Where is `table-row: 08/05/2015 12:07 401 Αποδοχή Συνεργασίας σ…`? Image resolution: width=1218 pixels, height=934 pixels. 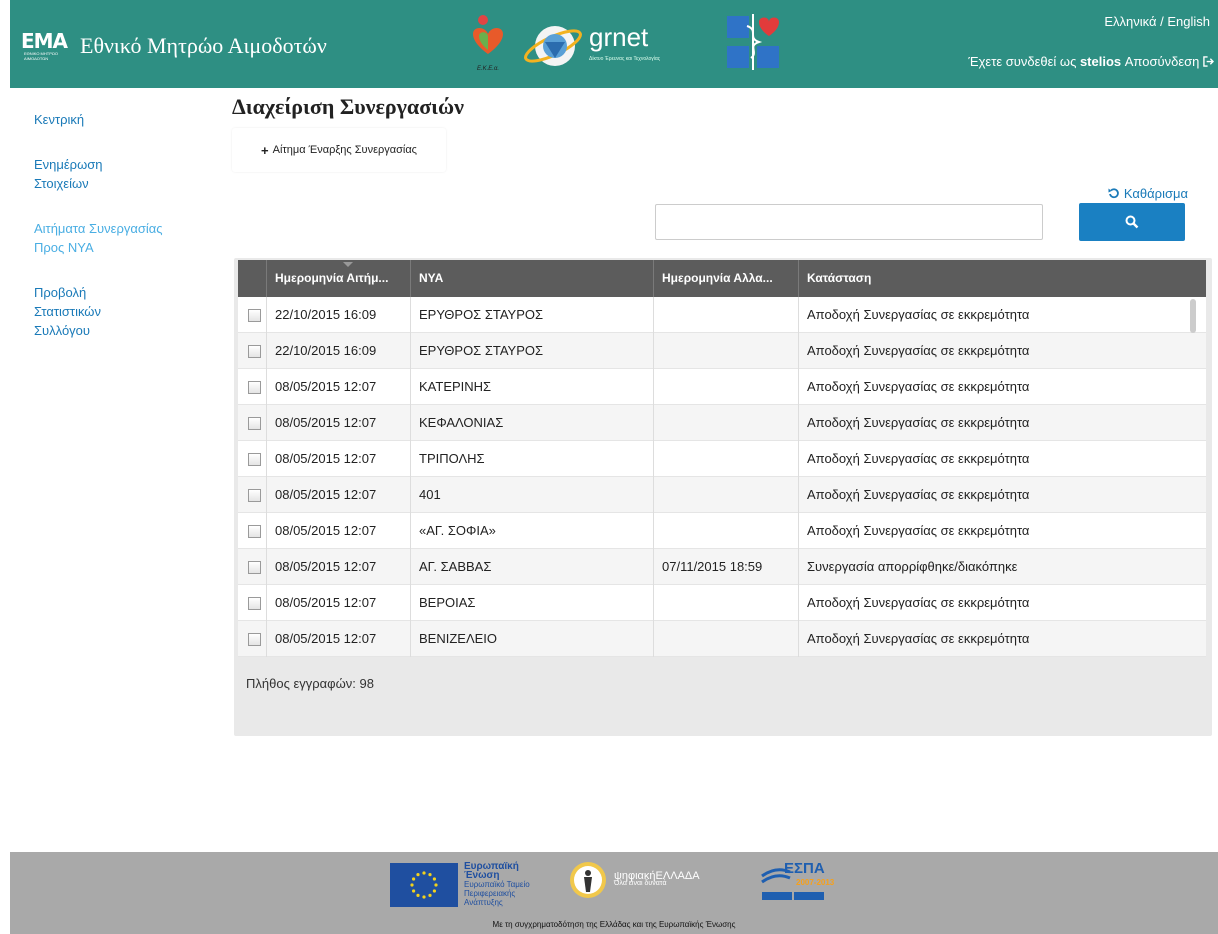
table-row: 08/05/2015 12:07 401 Αποδοχή Συνεργασίας σ… is located at coordinates (722, 495).